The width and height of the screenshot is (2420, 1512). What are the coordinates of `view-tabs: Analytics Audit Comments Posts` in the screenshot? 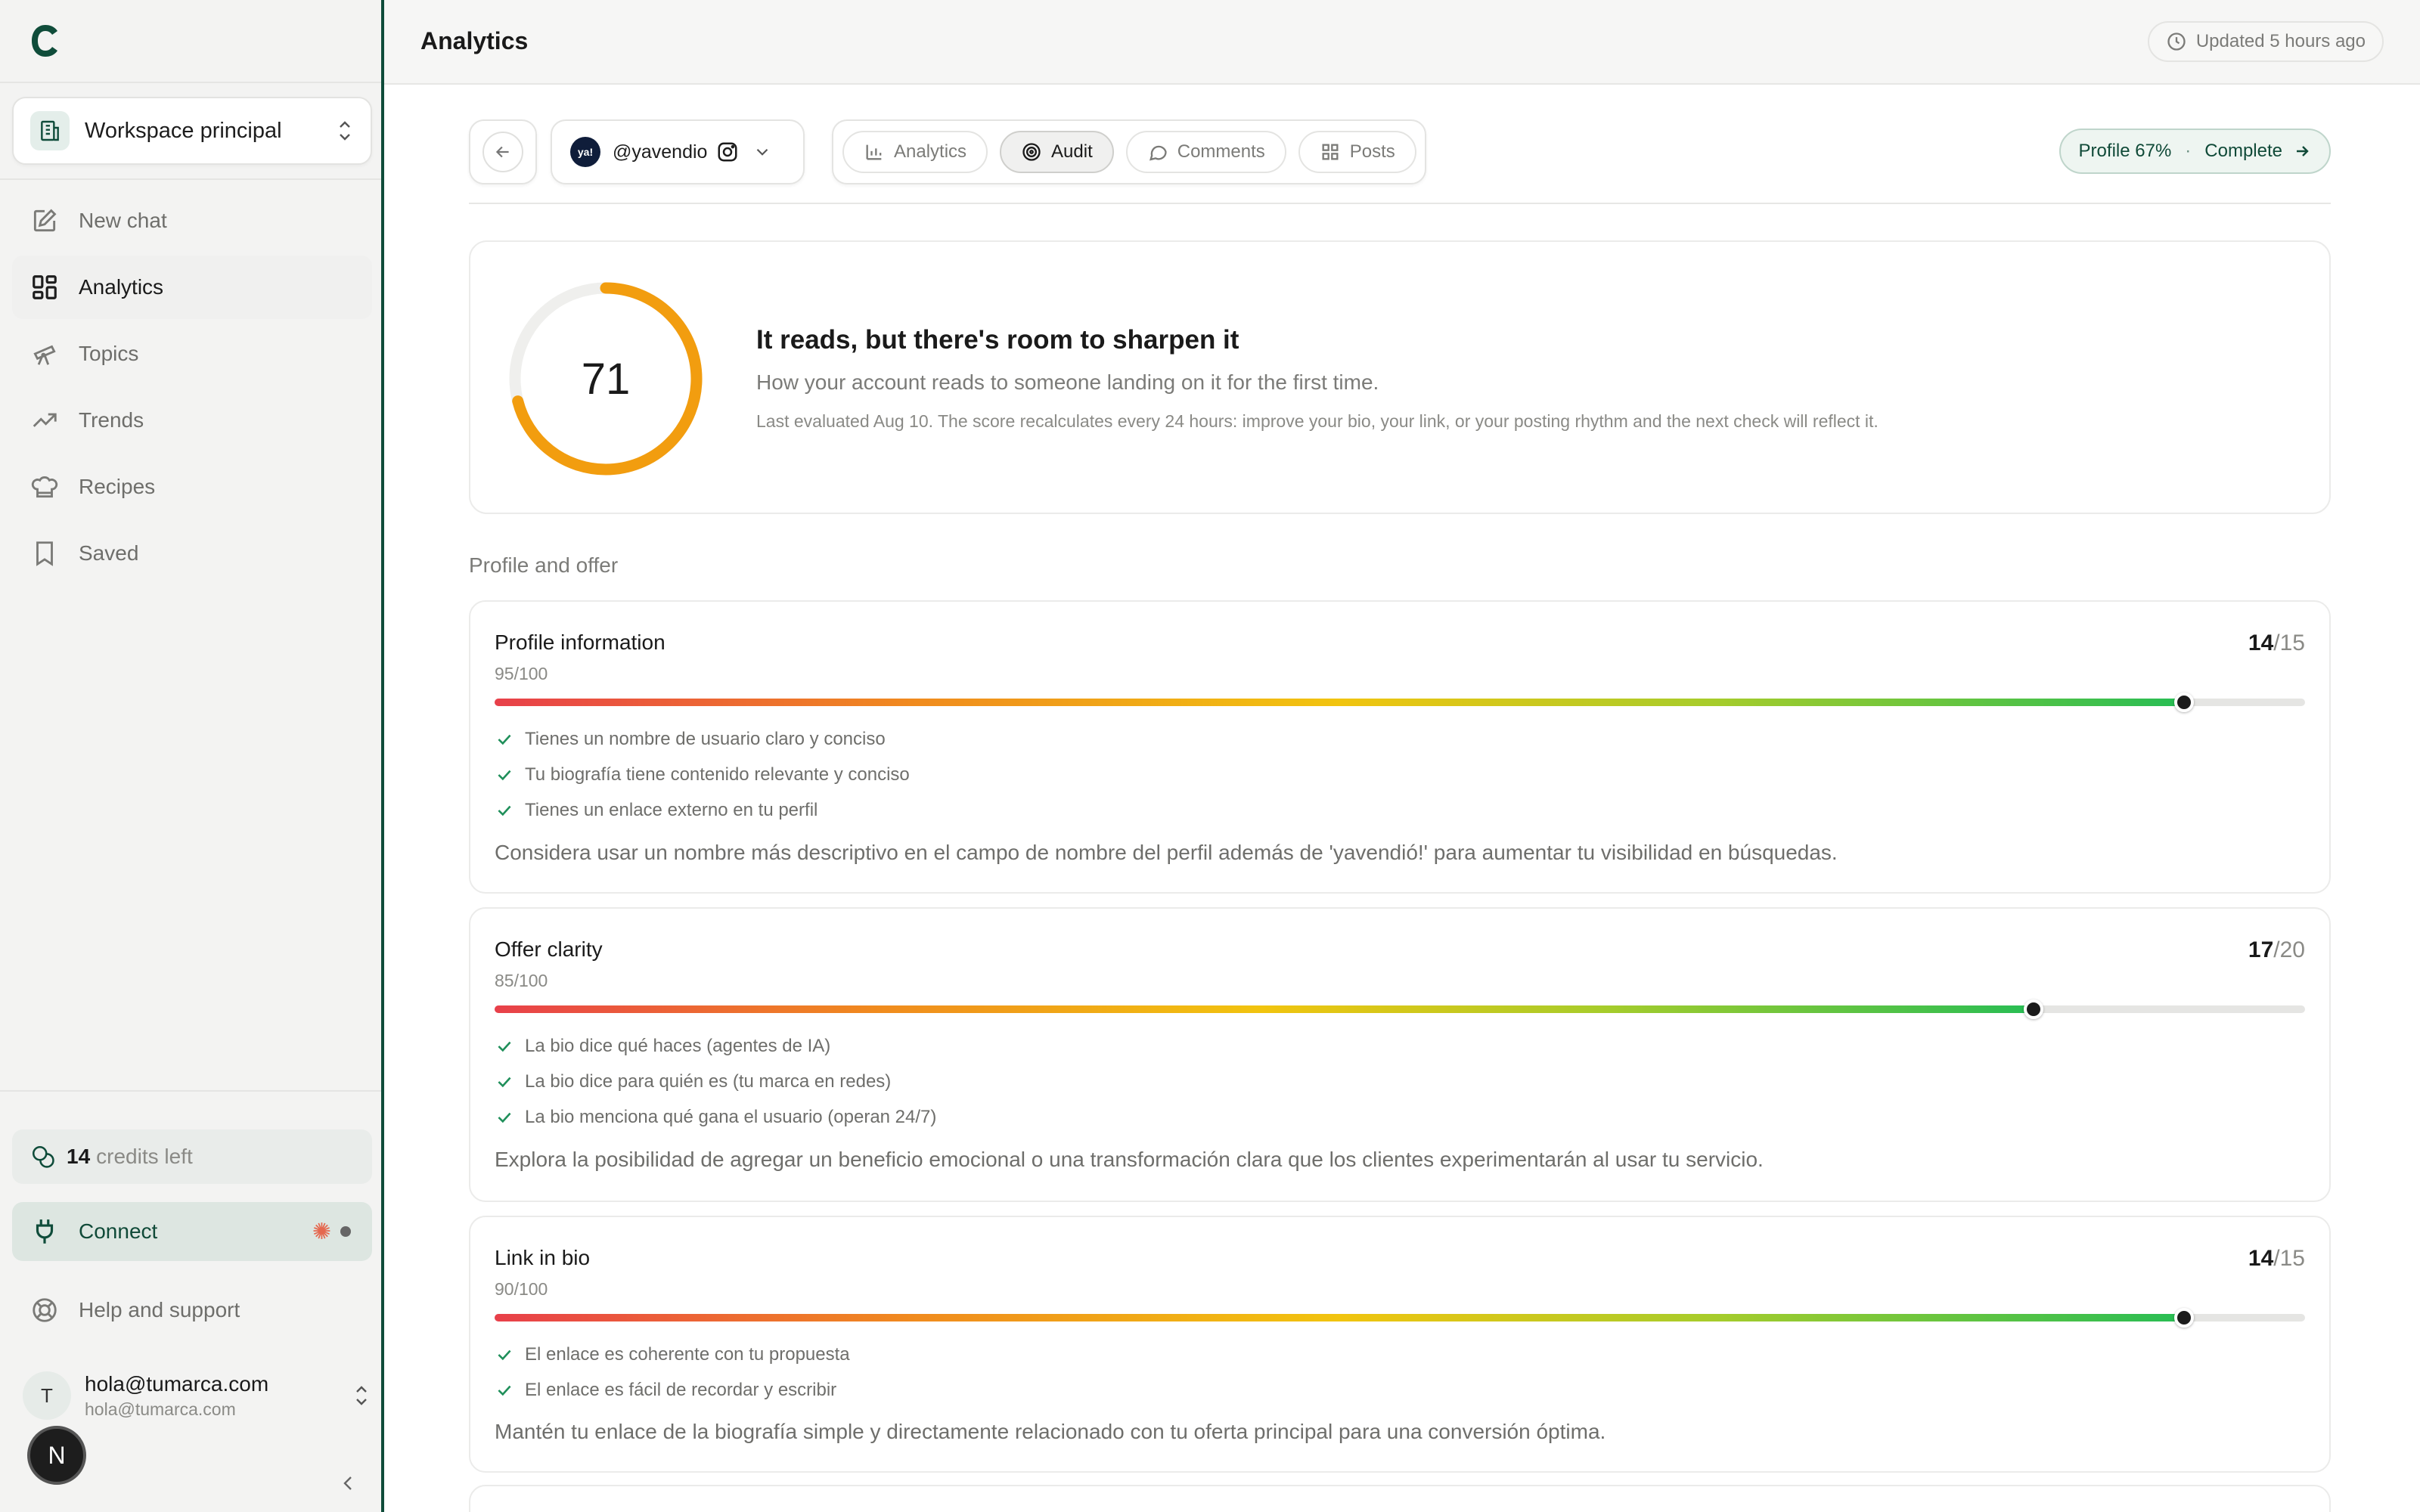 It's located at (1129, 151).